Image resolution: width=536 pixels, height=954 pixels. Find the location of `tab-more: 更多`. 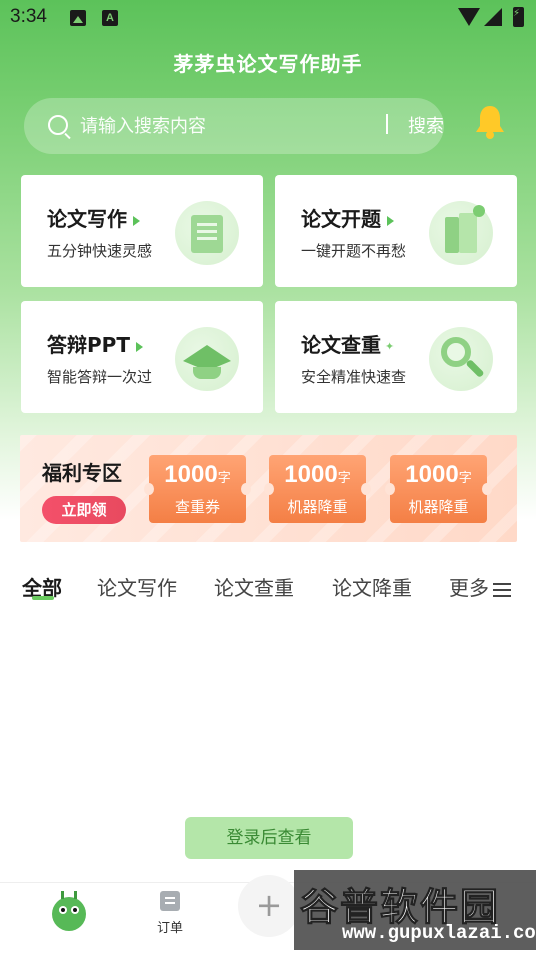

tab-more: 更多 is located at coordinates (480, 586).